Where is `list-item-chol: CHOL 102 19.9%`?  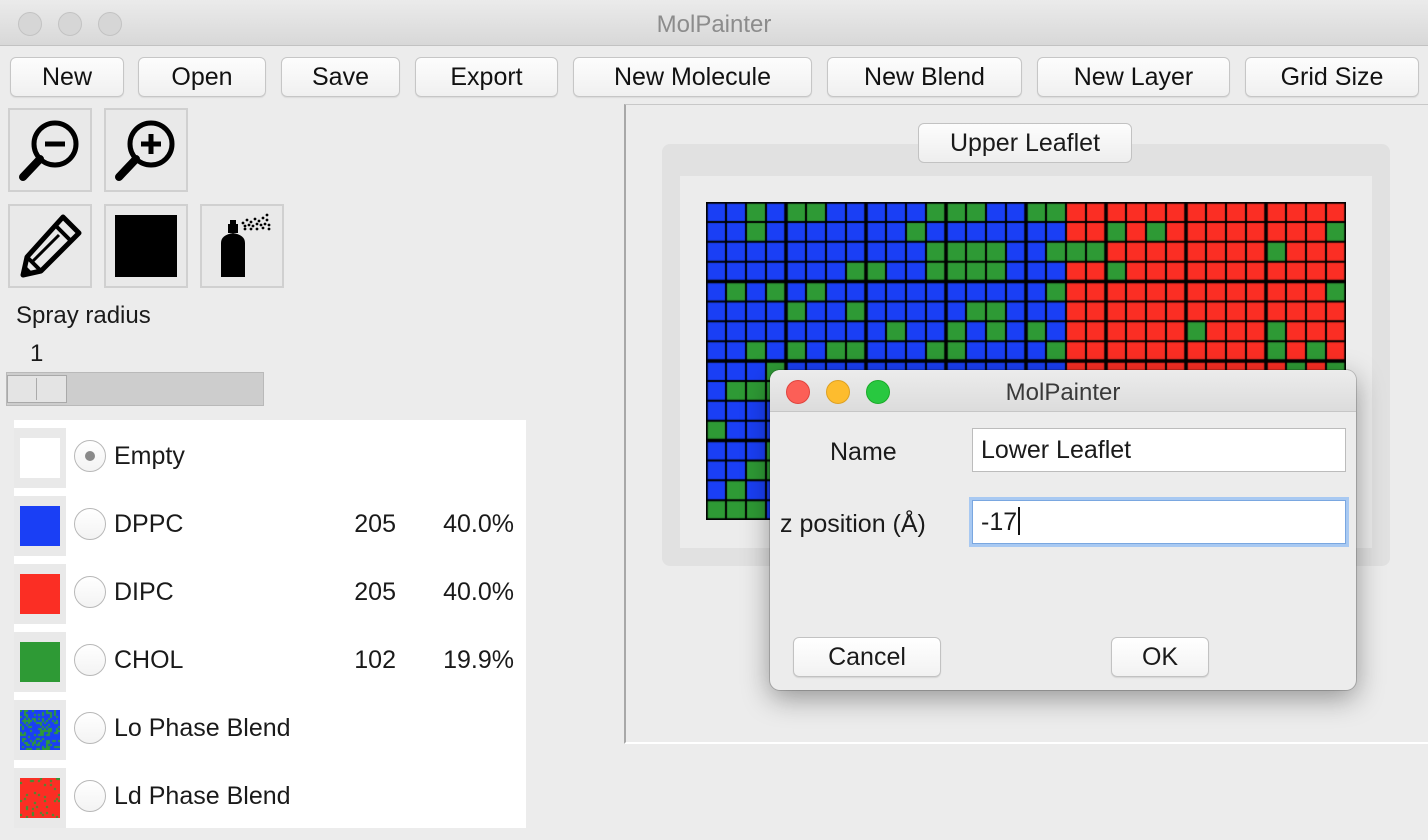 list-item-chol: CHOL 102 19.9% is located at coordinates (270, 658).